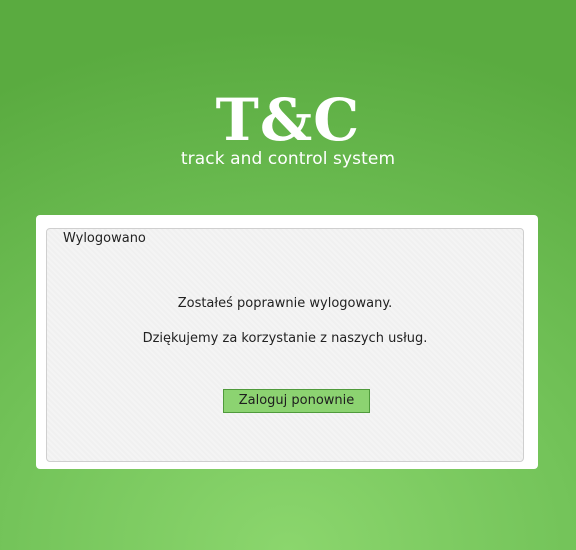 This screenshot has height=550, width=576. I want to click on logout-success-message: Zostałeś poprawnie wylogowany., so click(285, 303).